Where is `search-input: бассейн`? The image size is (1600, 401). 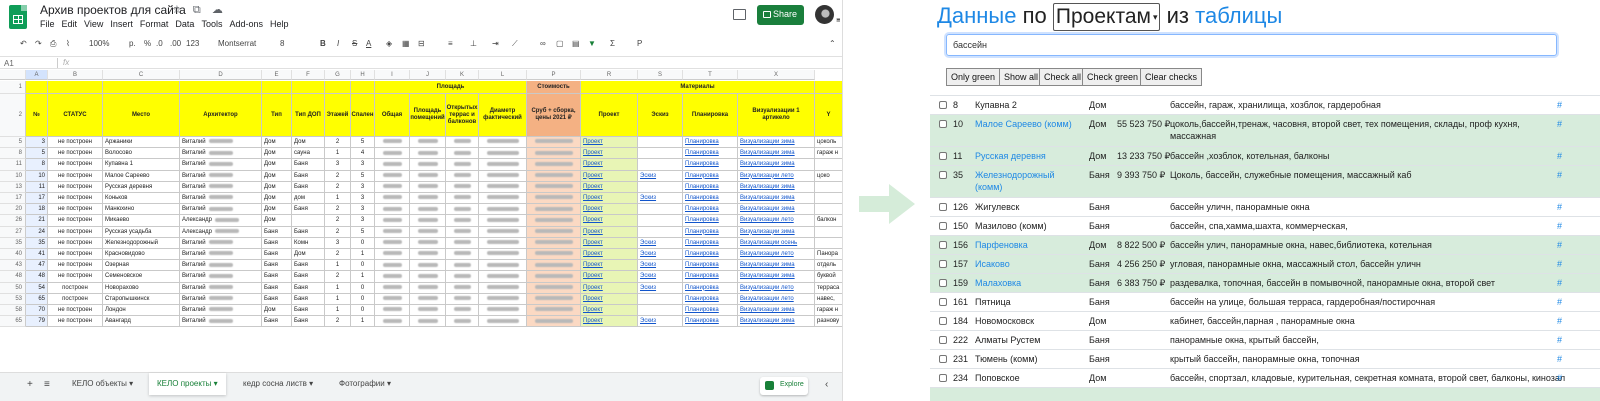 search-input: бассейн is located at coordinates (1251, 45).